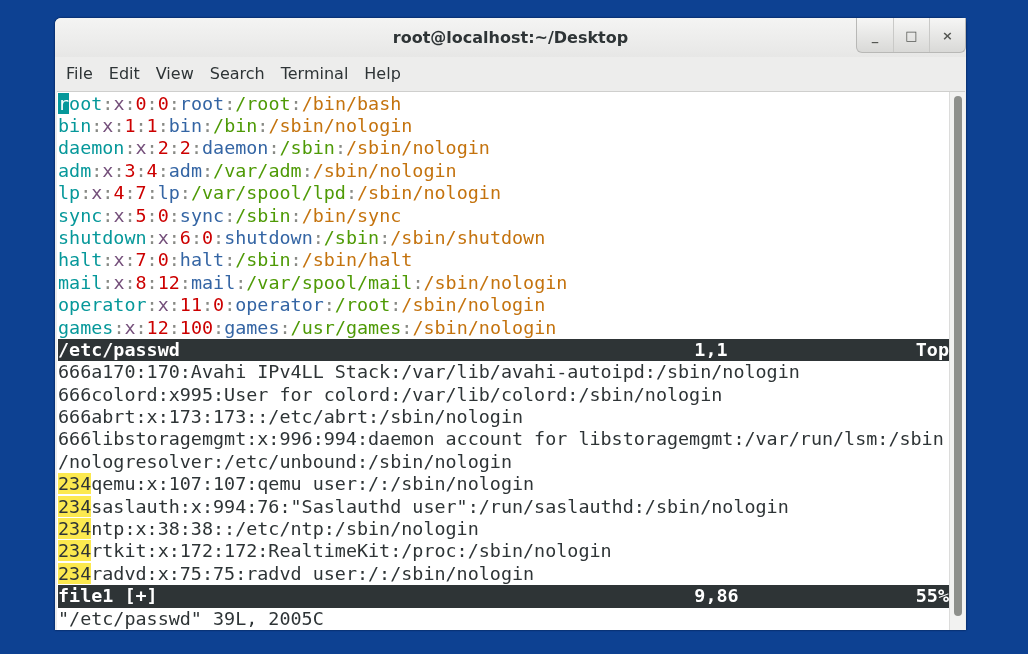 The width and height of the screenshot is (1028, 654). What do you see at coordinates (382, 74) in the screenshot?
I see `menu-item: Help` at bounding box center [382, 74].